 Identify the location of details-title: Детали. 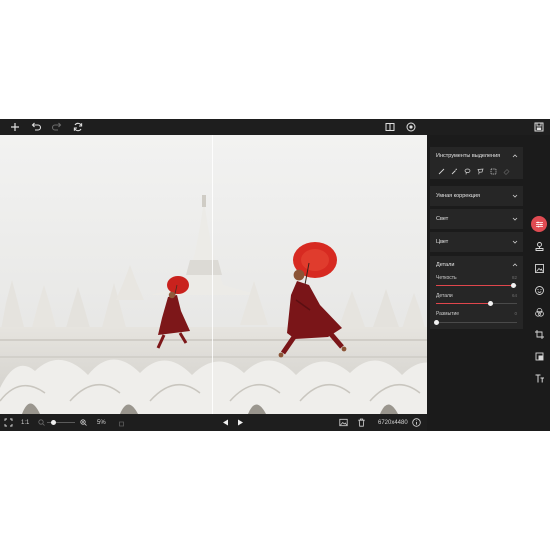
(445, 265).